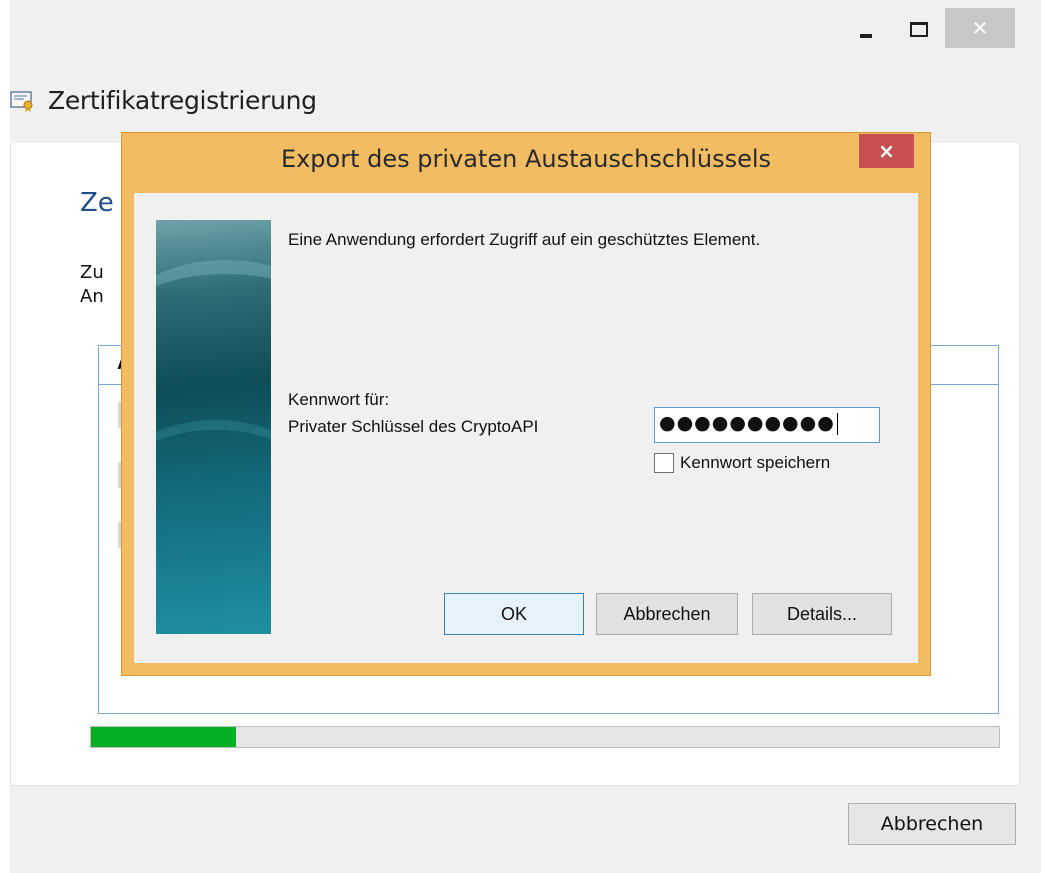 The image size is (1041, 873). I want to click on save-password-label: Kennwort speichern, so click(755, 463).